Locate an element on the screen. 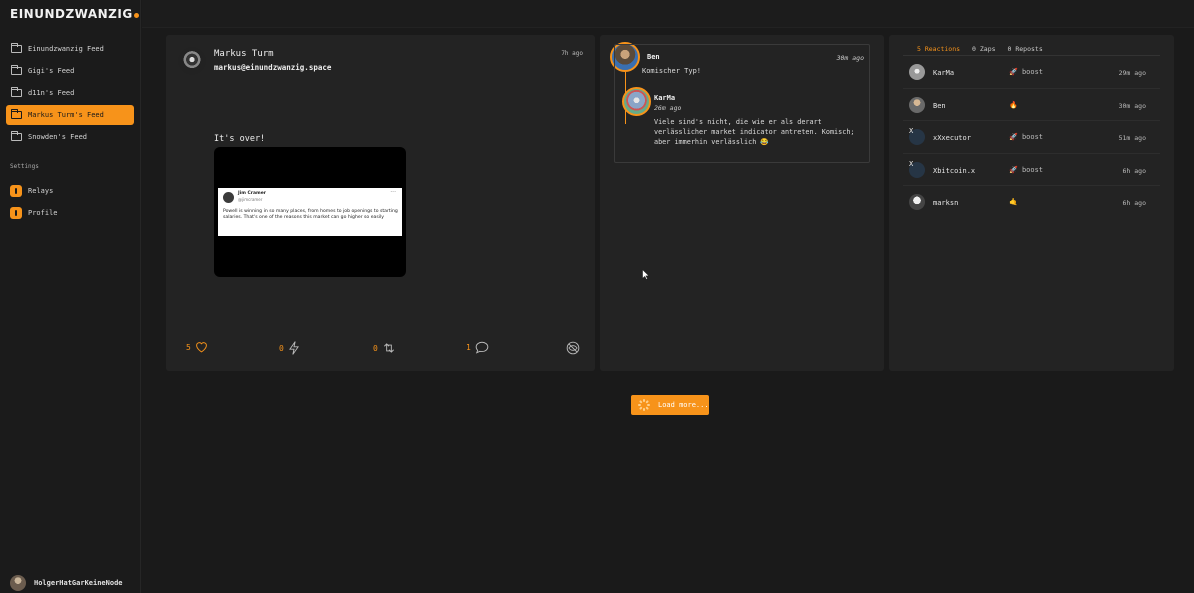 The height and width of the screenshot is (593, 1194). reply-count: 1 is located at coordinates (468, 347).